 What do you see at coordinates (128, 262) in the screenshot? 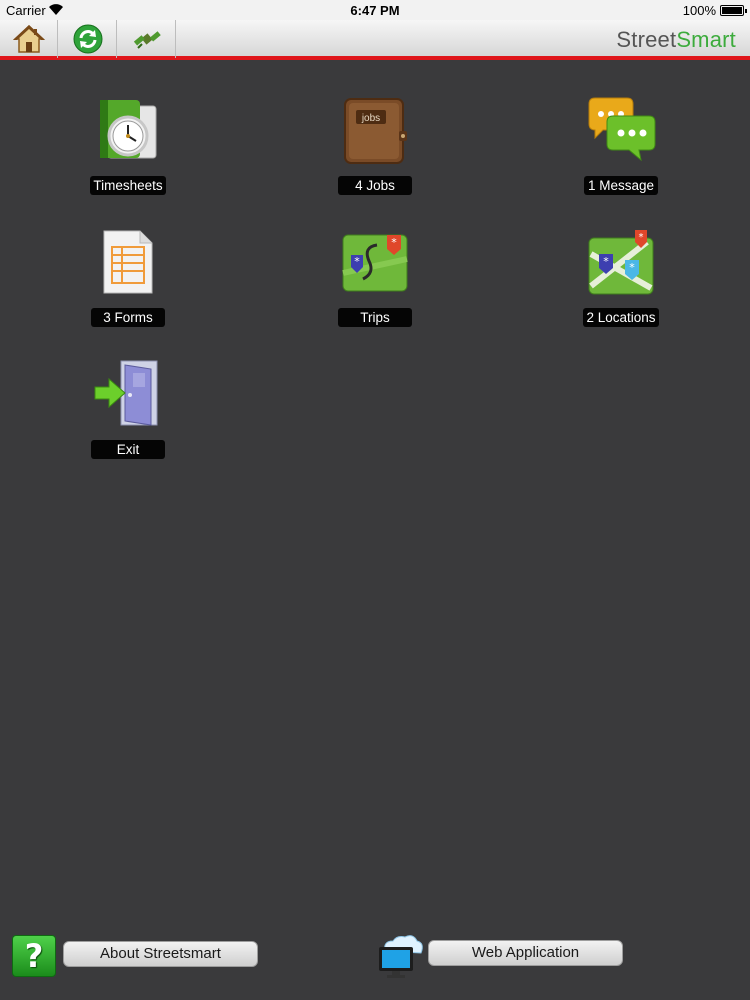
I see `form-document-icon` at bounding box center [128, 262].